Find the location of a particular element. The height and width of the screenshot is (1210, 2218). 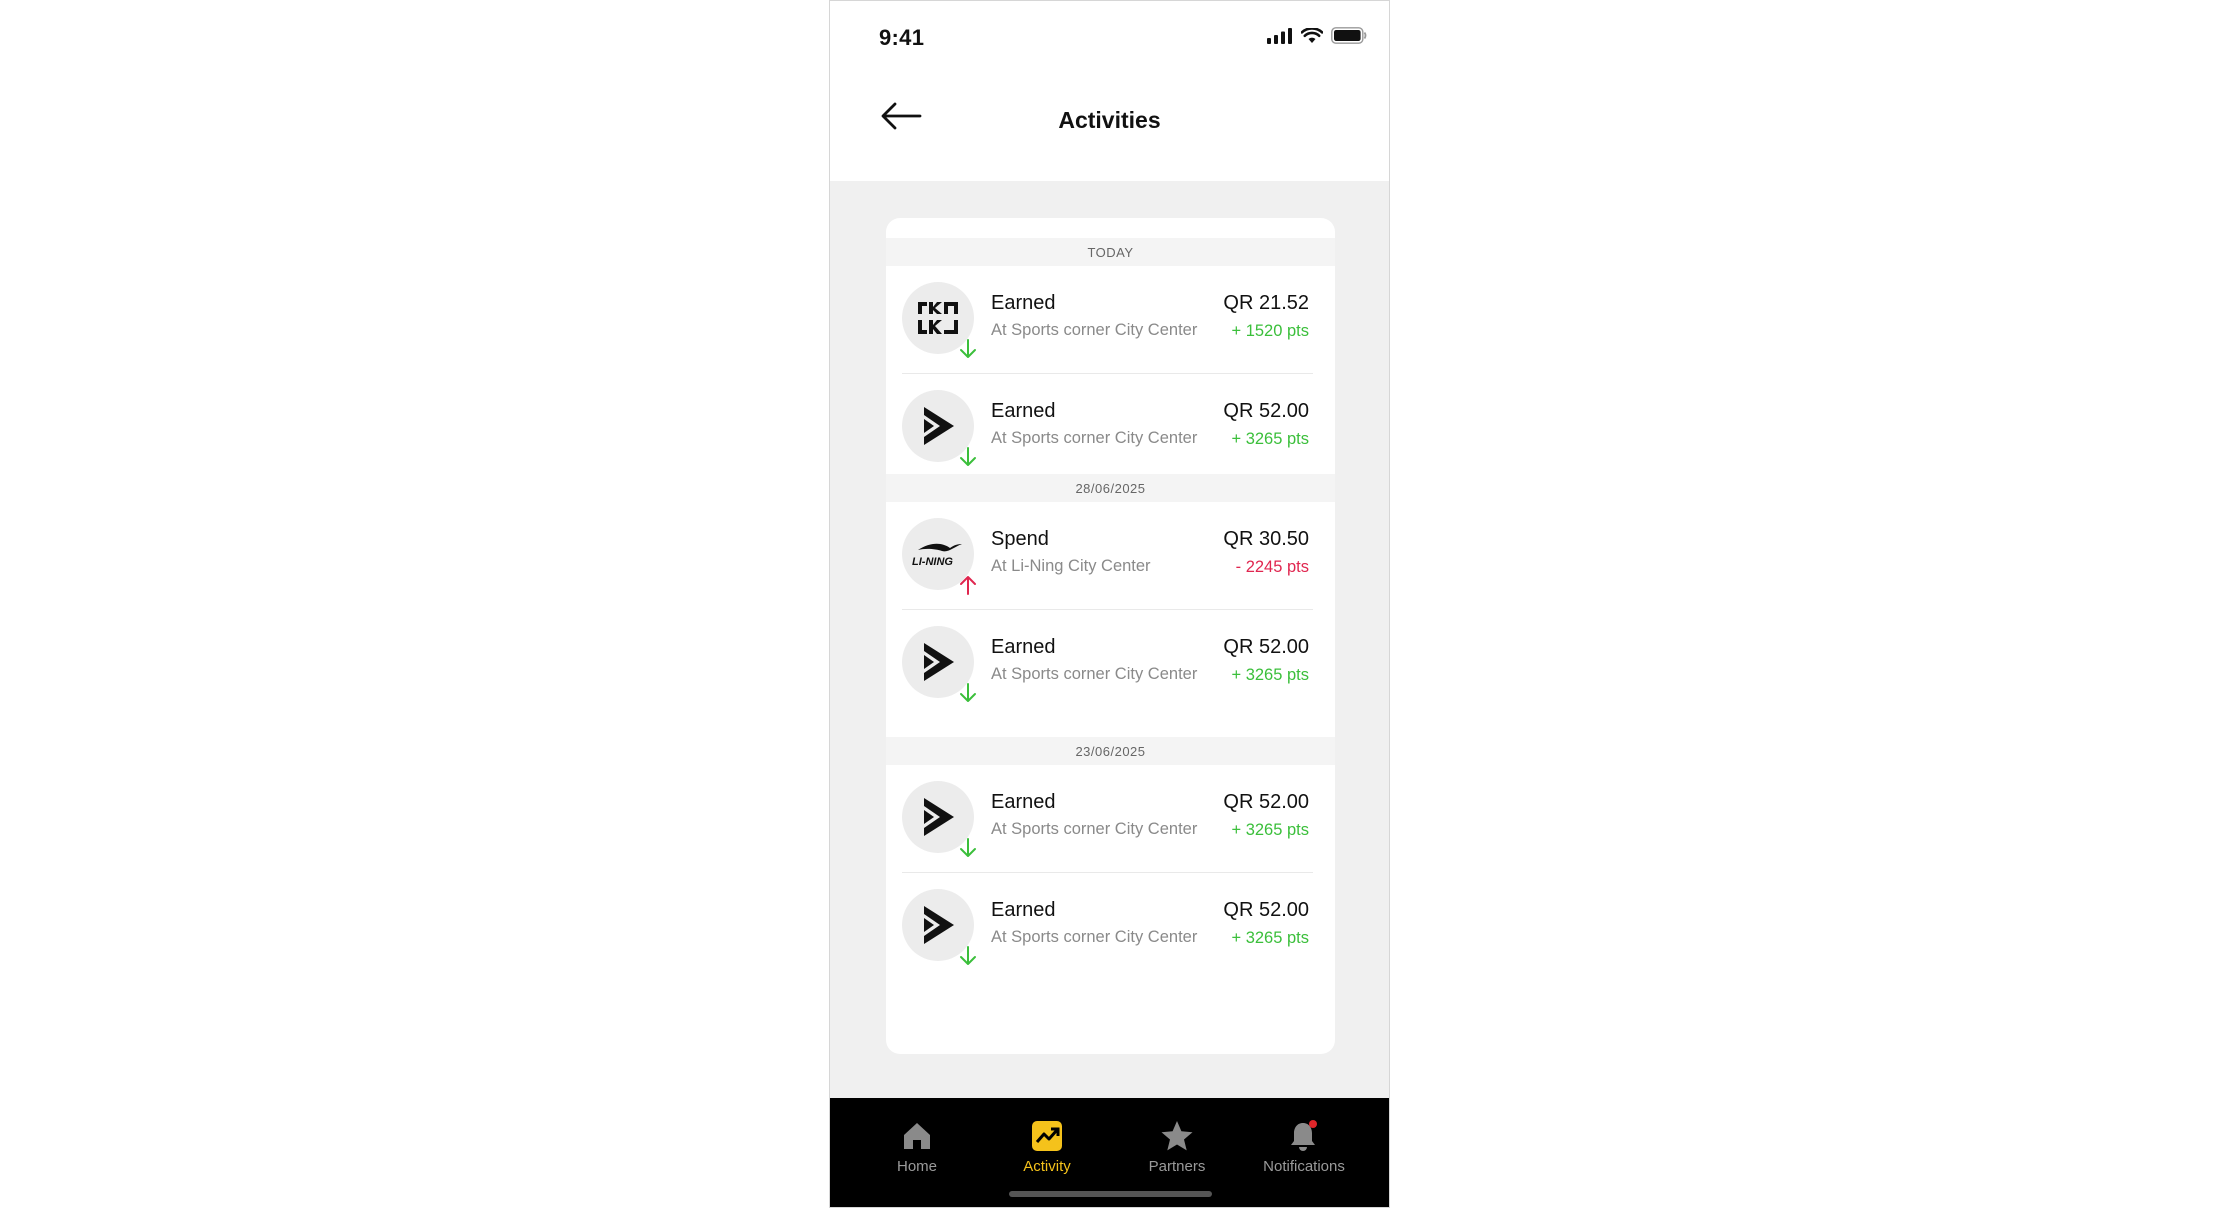

home-indicator is located at coordinates (1110, 1194).